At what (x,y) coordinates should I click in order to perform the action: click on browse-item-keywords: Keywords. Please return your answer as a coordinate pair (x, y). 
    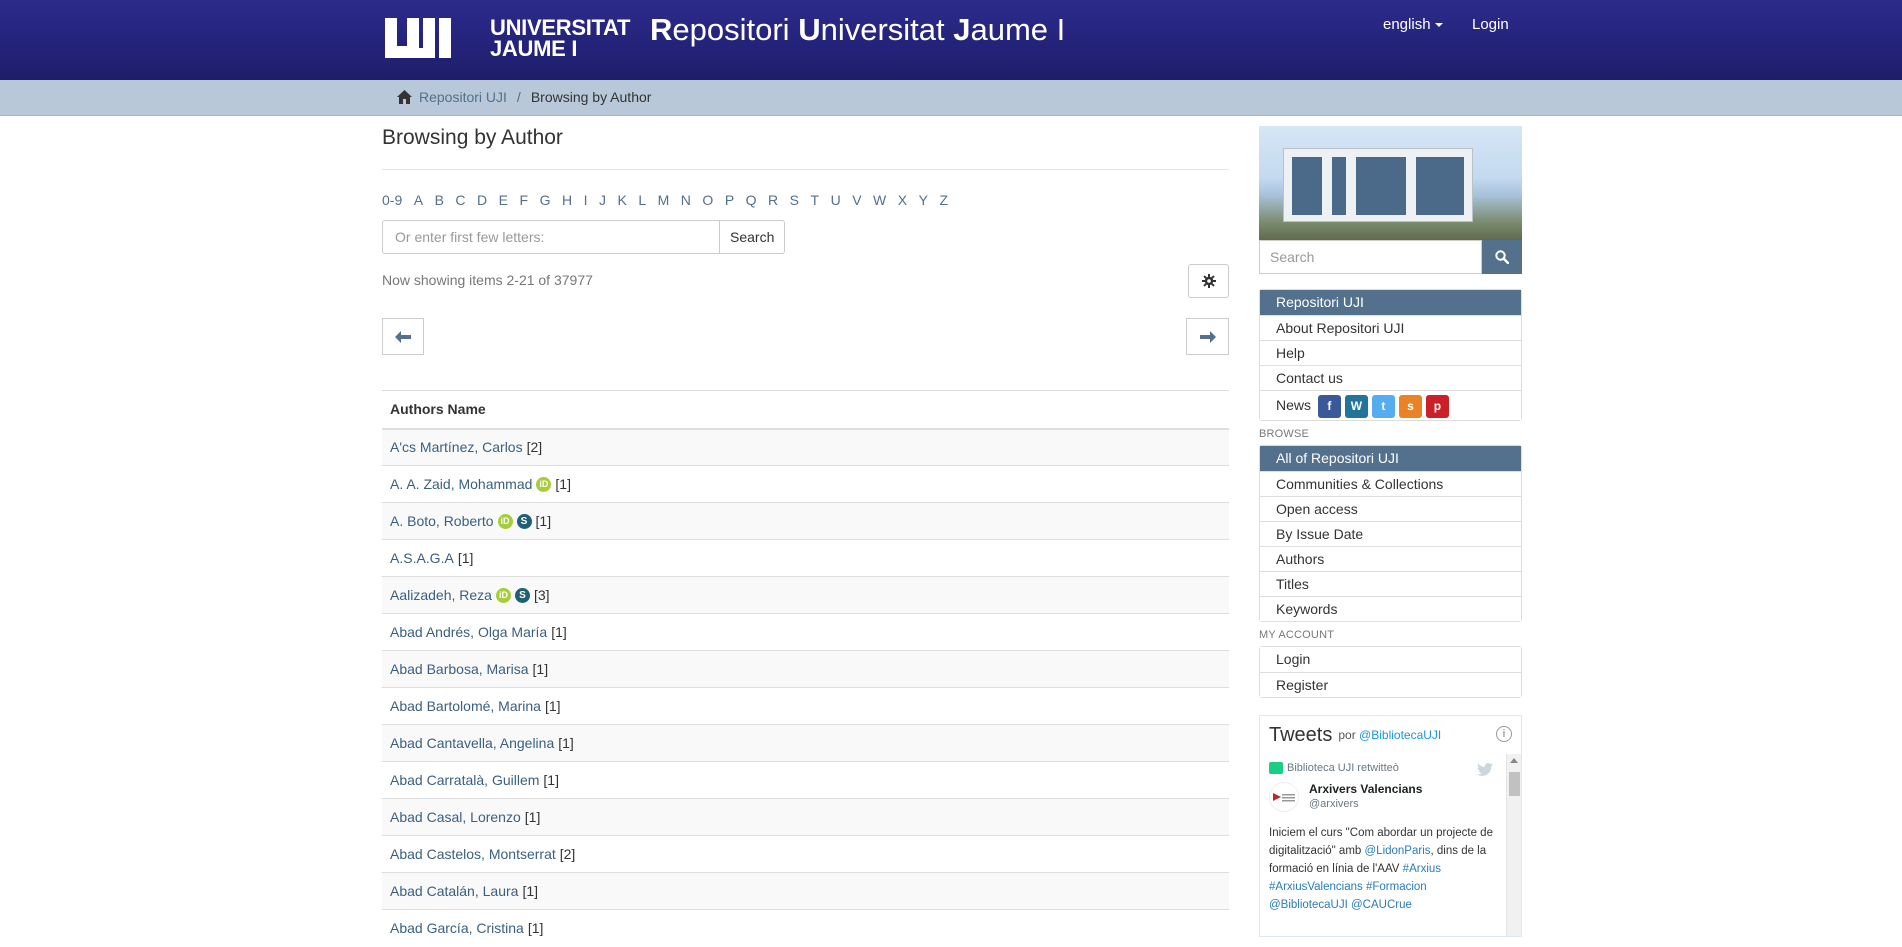
    Looking at the image, I should click on (1390, 608).